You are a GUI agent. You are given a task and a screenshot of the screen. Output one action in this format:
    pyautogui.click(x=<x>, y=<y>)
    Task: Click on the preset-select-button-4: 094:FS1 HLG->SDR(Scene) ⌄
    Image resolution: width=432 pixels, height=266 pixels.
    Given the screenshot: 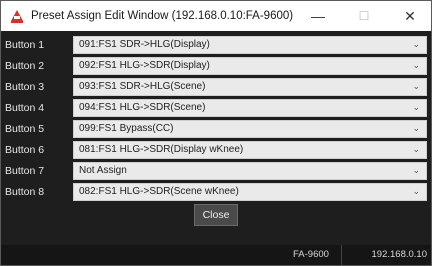 What is the action you would take?
    pyautogui.click(x=250, y=107)
    